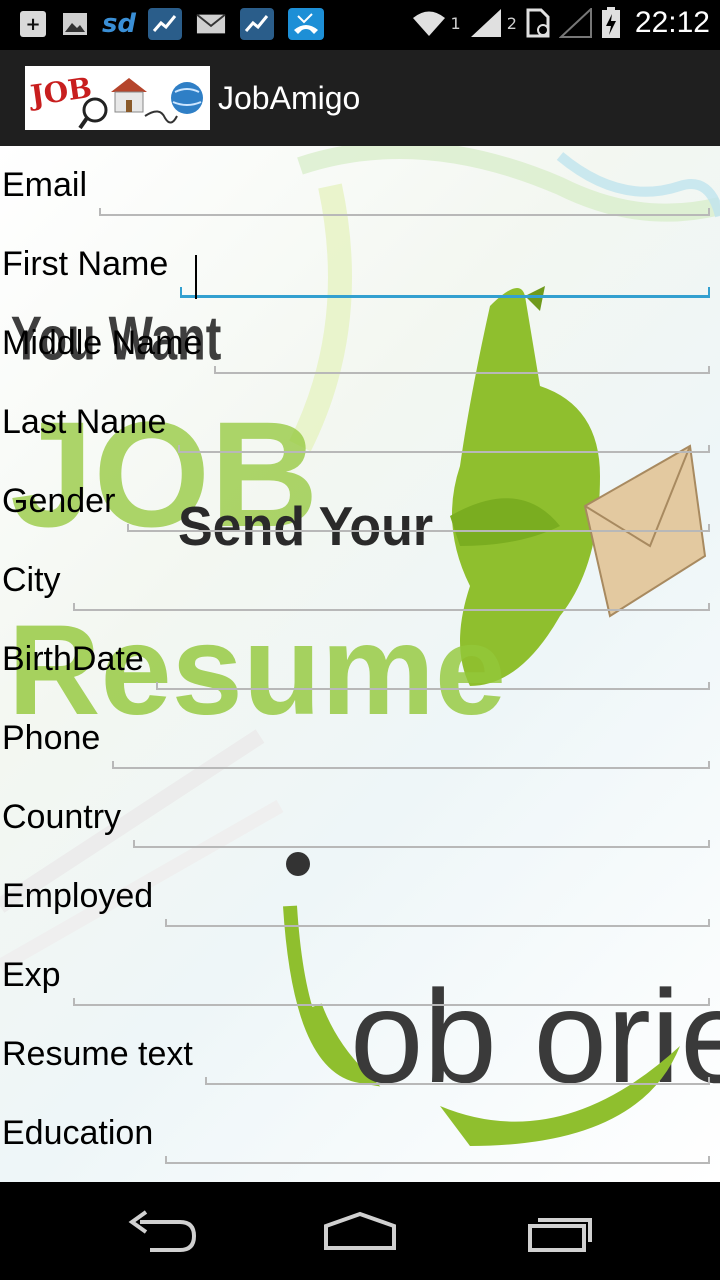 This screenshot has height=1280, width=720. I want to click on mail-icon, so click(211, 24).